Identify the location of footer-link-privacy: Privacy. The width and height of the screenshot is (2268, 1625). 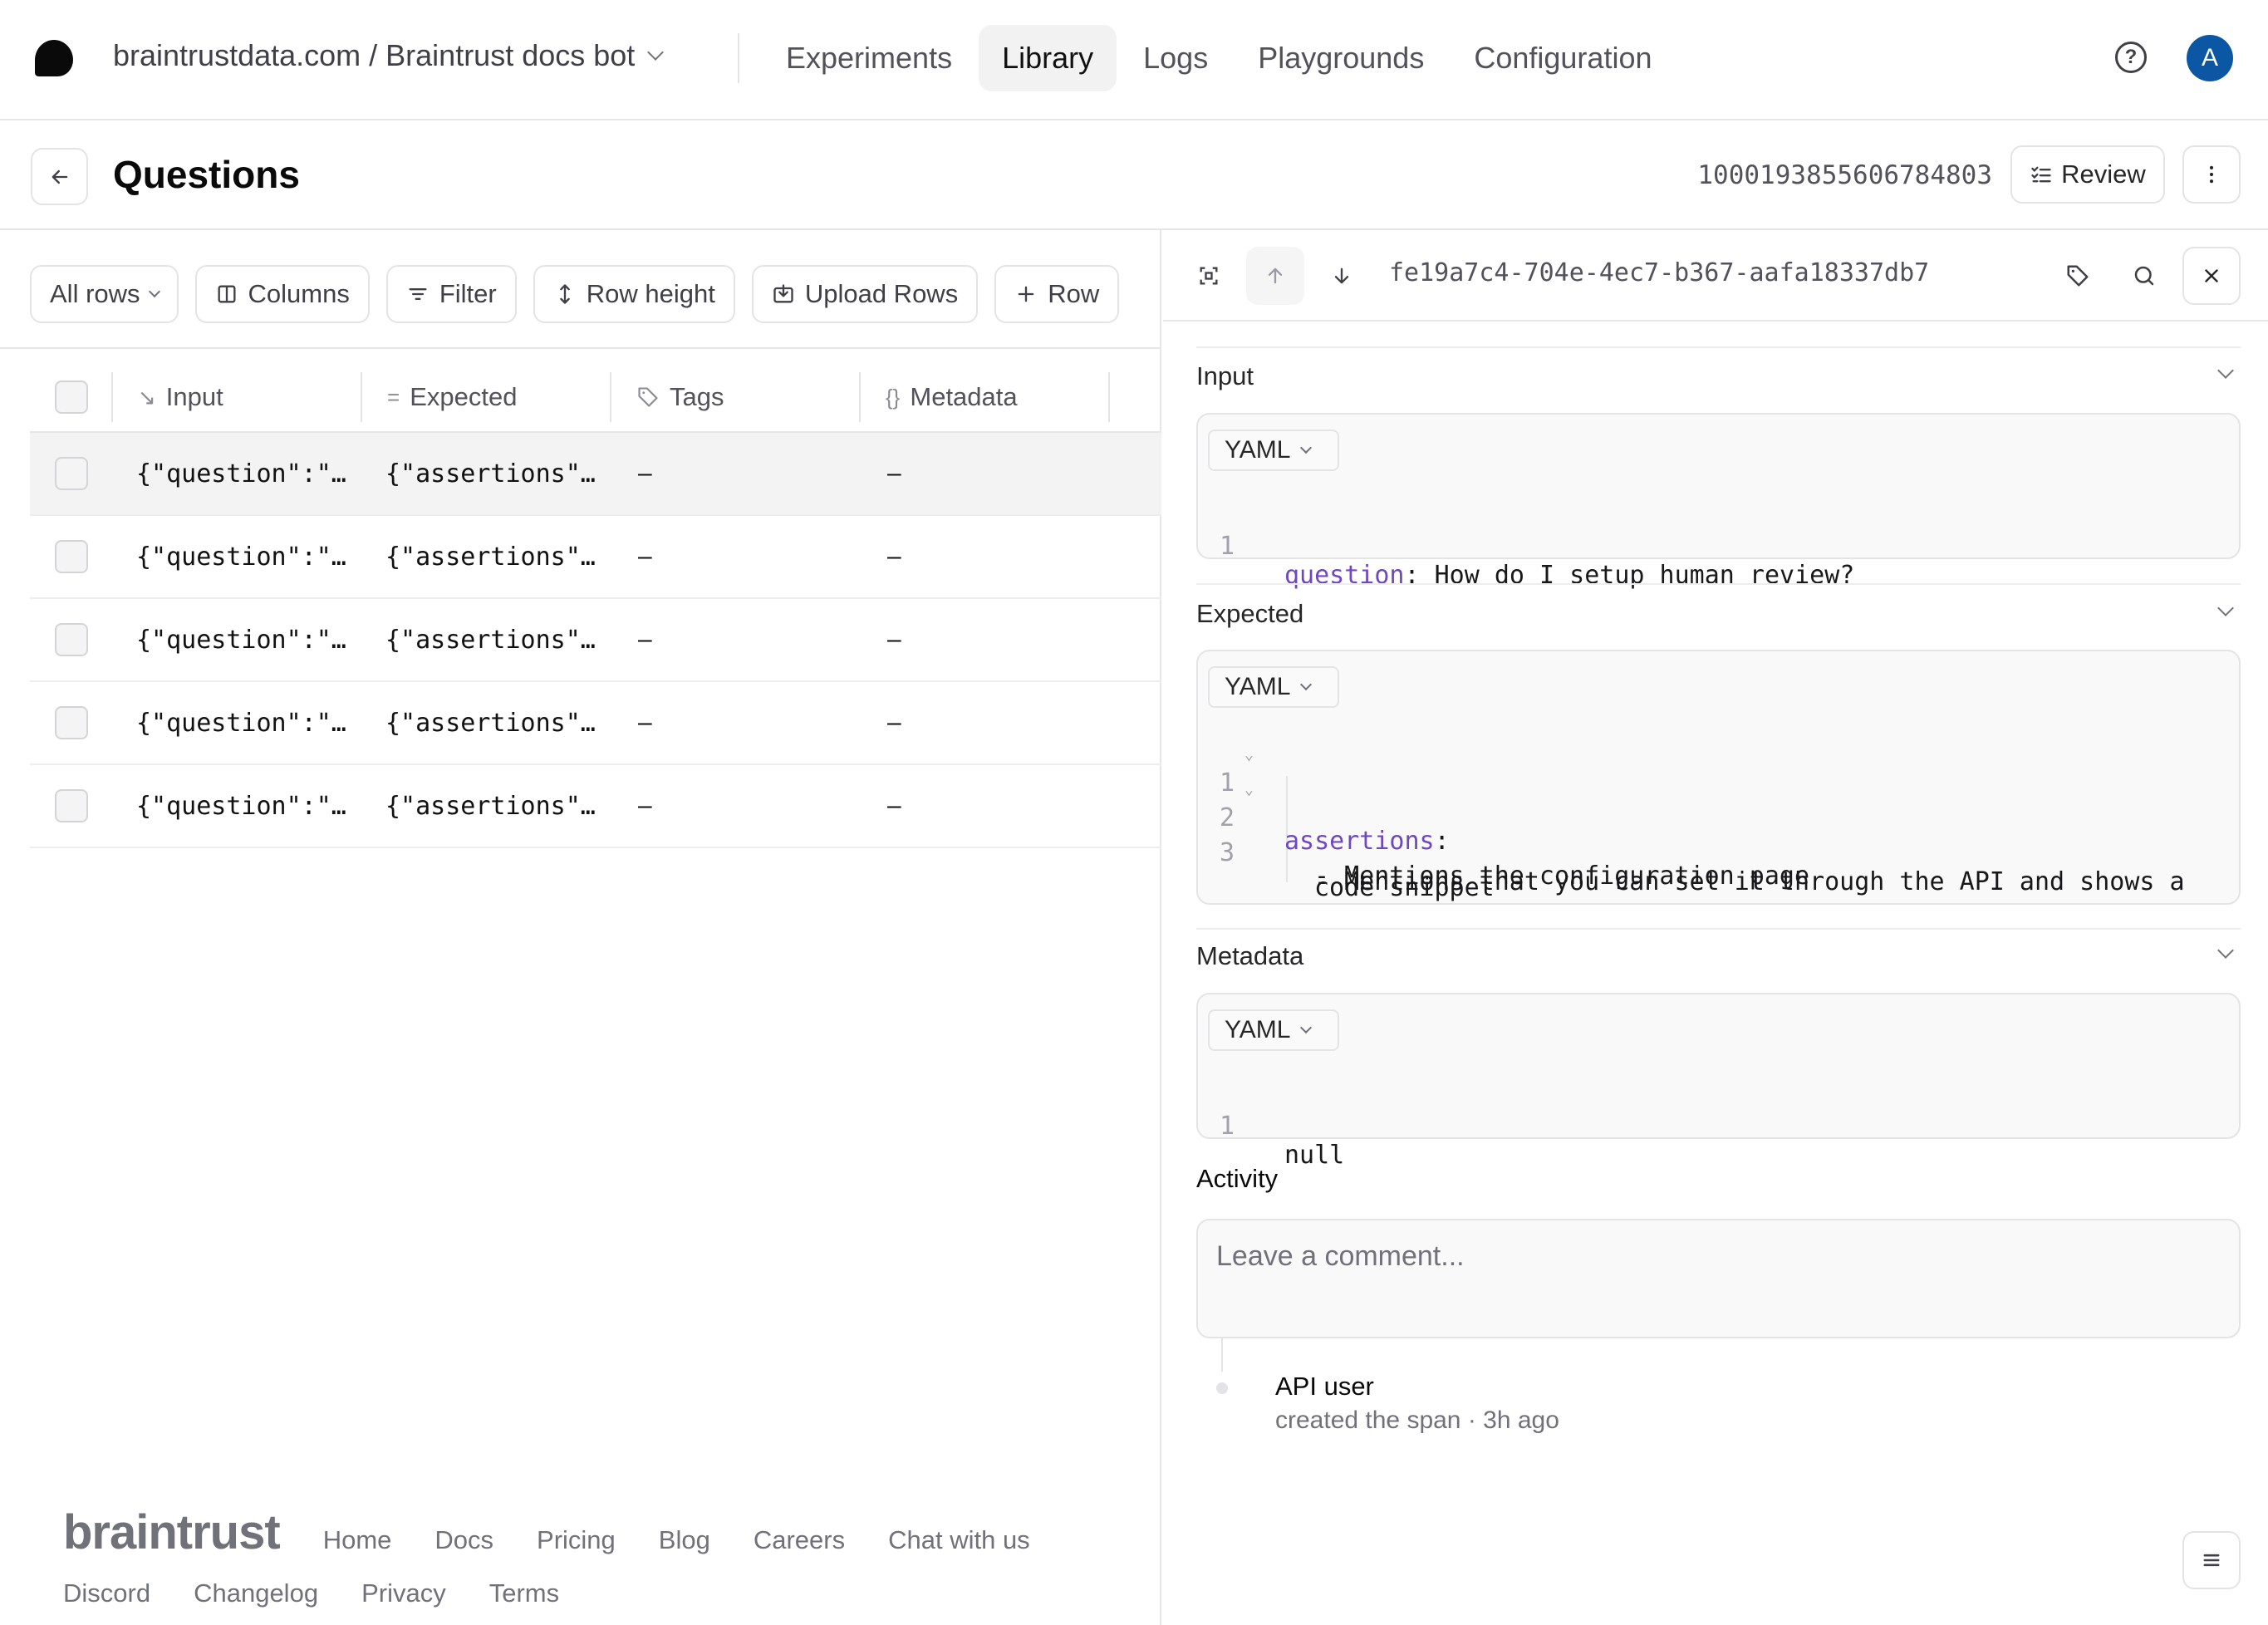
(404, 1593).